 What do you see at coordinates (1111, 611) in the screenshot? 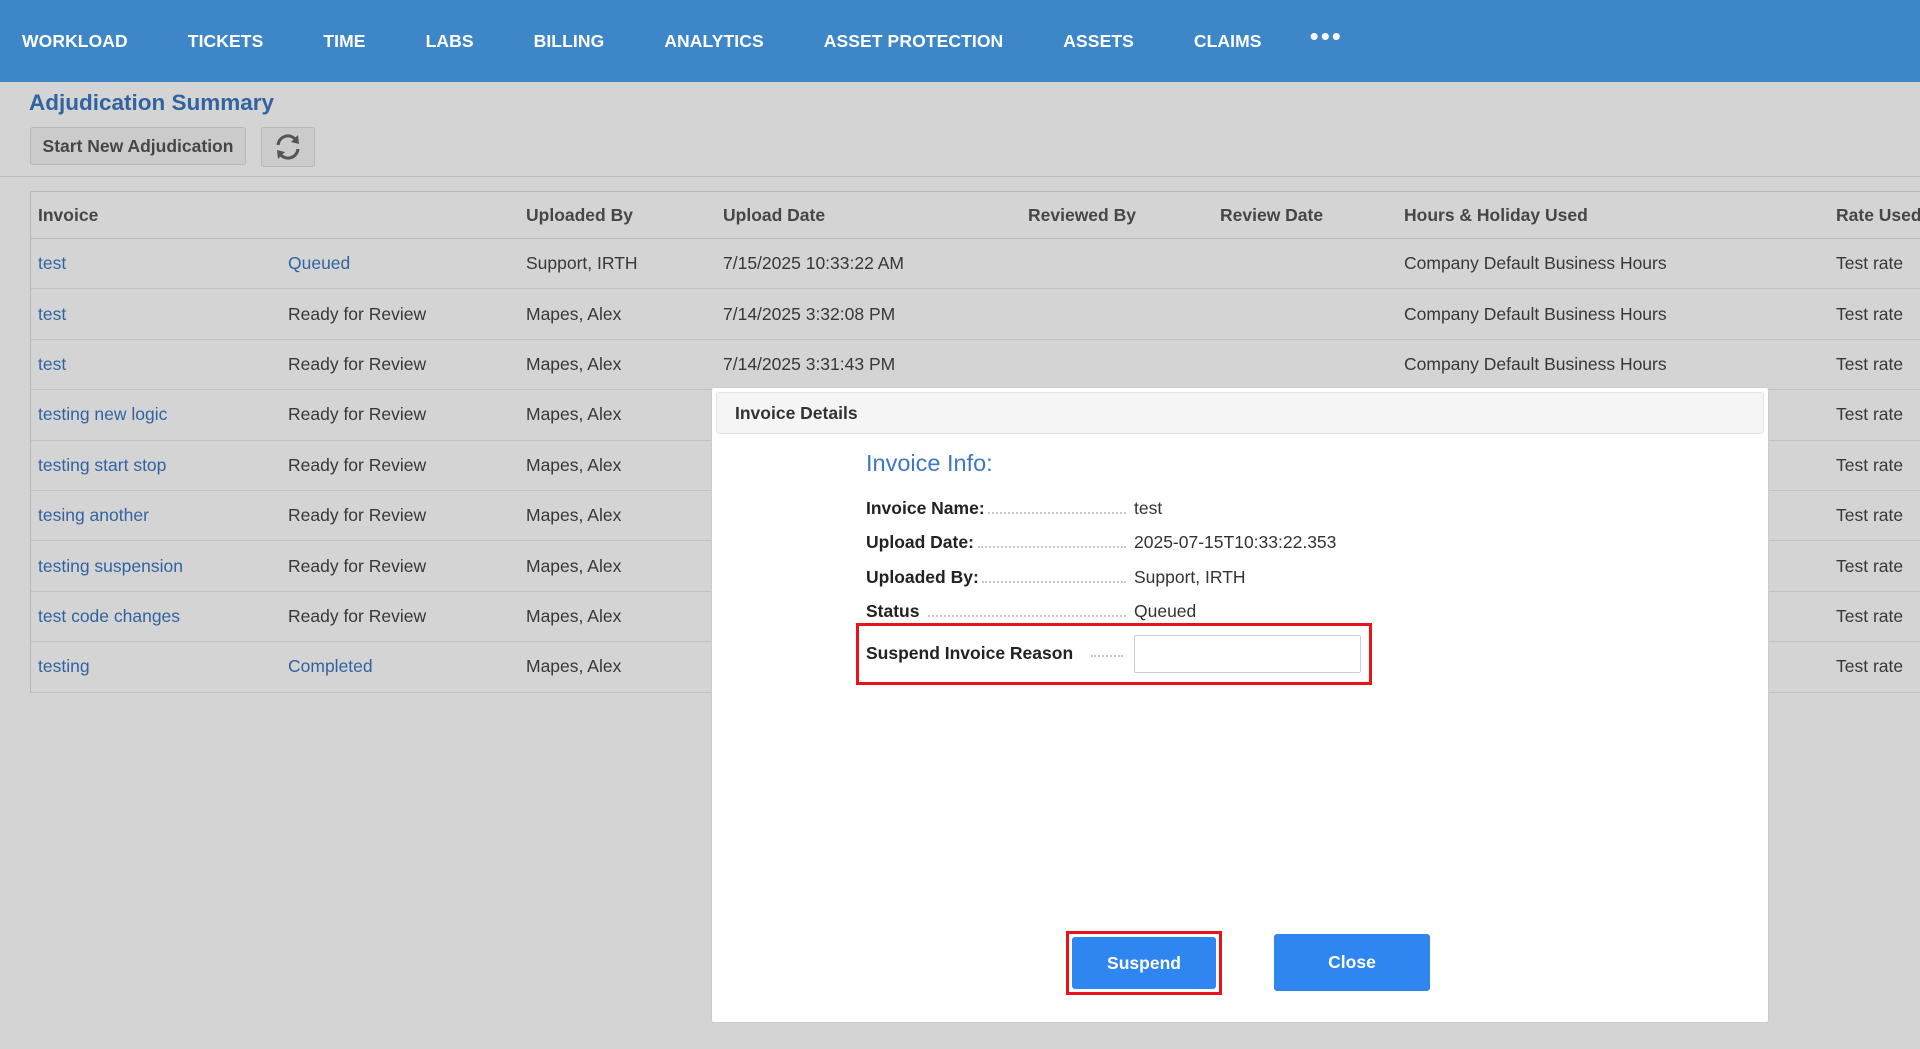
I see `status-row: Status Queued` at bounding box center [1111, 611].